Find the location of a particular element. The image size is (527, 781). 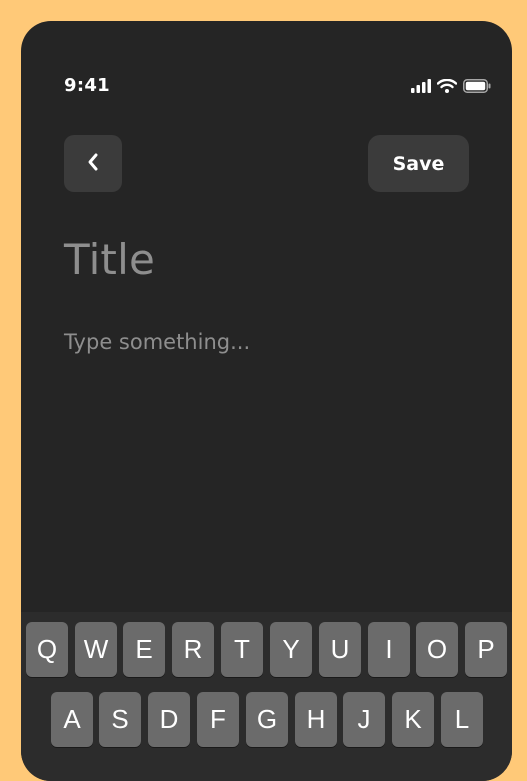

key-f: F is located at coordinates (218, 719).